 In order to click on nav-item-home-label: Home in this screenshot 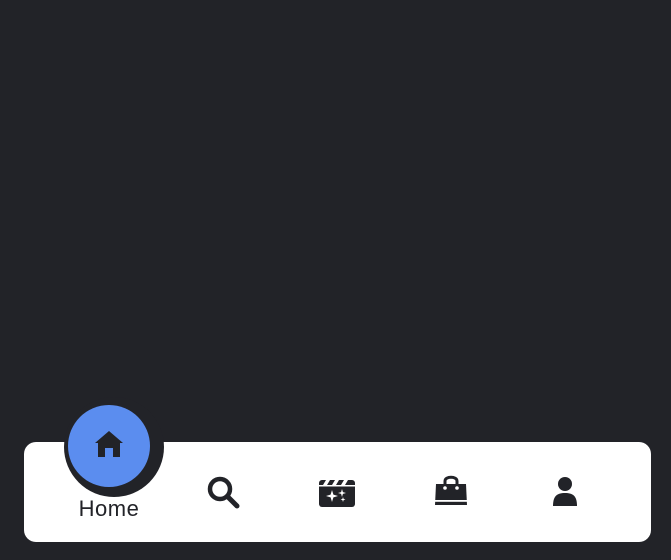, I will do `click(109, 508)`.